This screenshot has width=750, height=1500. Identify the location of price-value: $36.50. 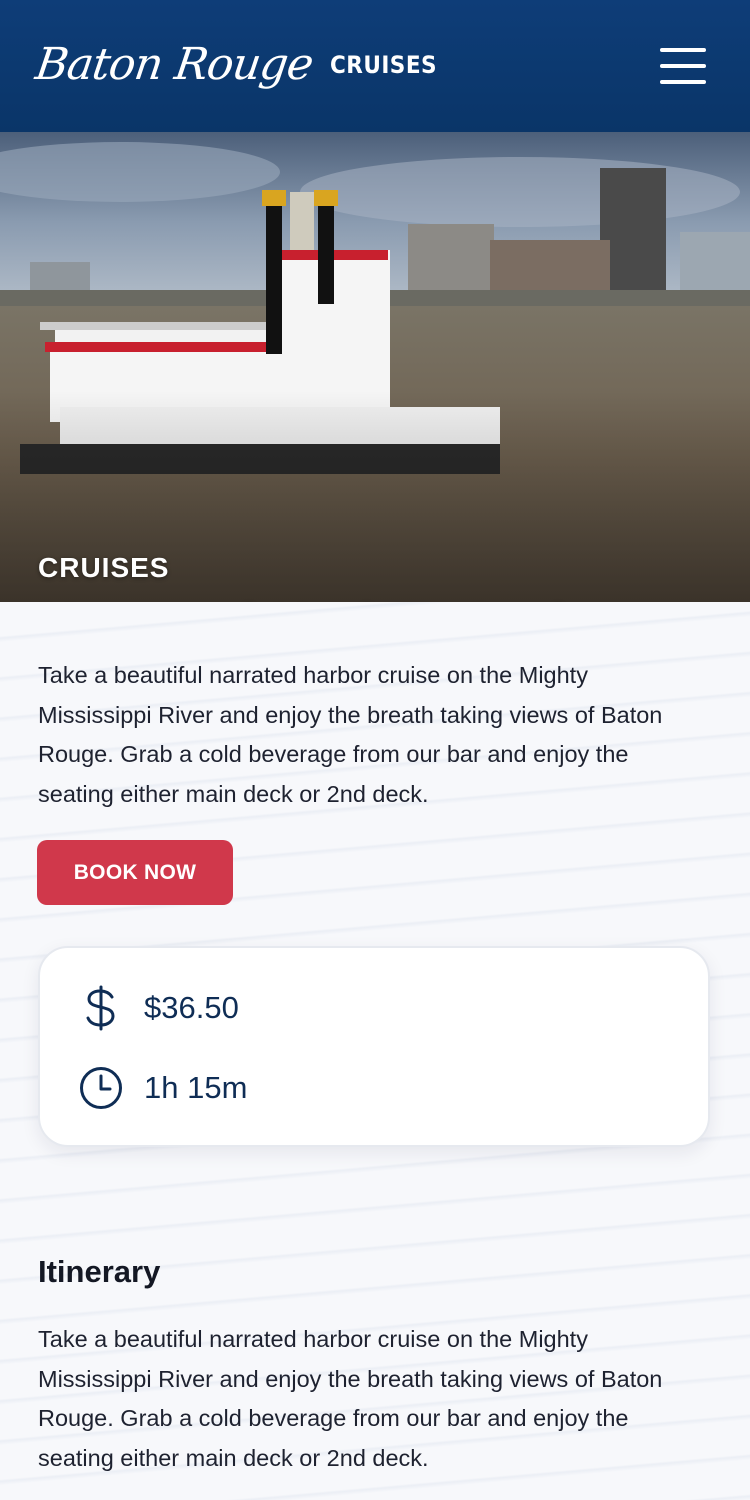
(191, 1007).